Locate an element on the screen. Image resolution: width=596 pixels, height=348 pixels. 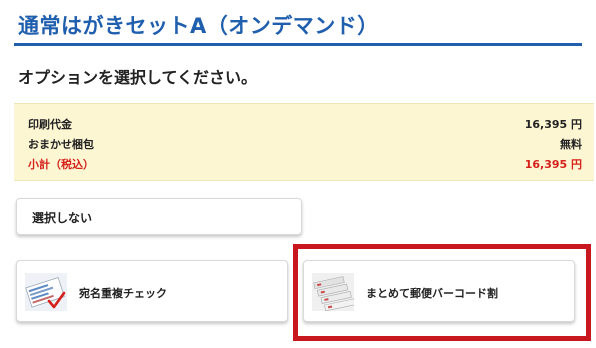
address-check-thumbnail-icon is located at coordinates (46, 292).